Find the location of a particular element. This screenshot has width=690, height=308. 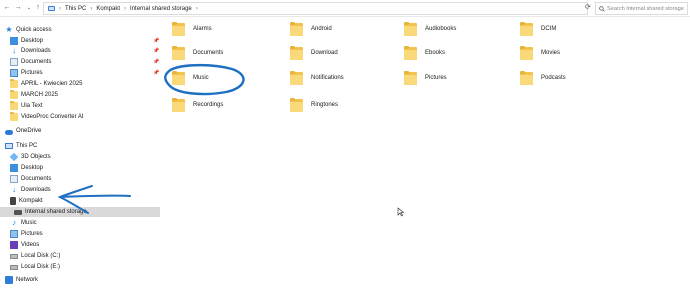

sidebar-item-label: Videos is located at coordinates (30, 245).